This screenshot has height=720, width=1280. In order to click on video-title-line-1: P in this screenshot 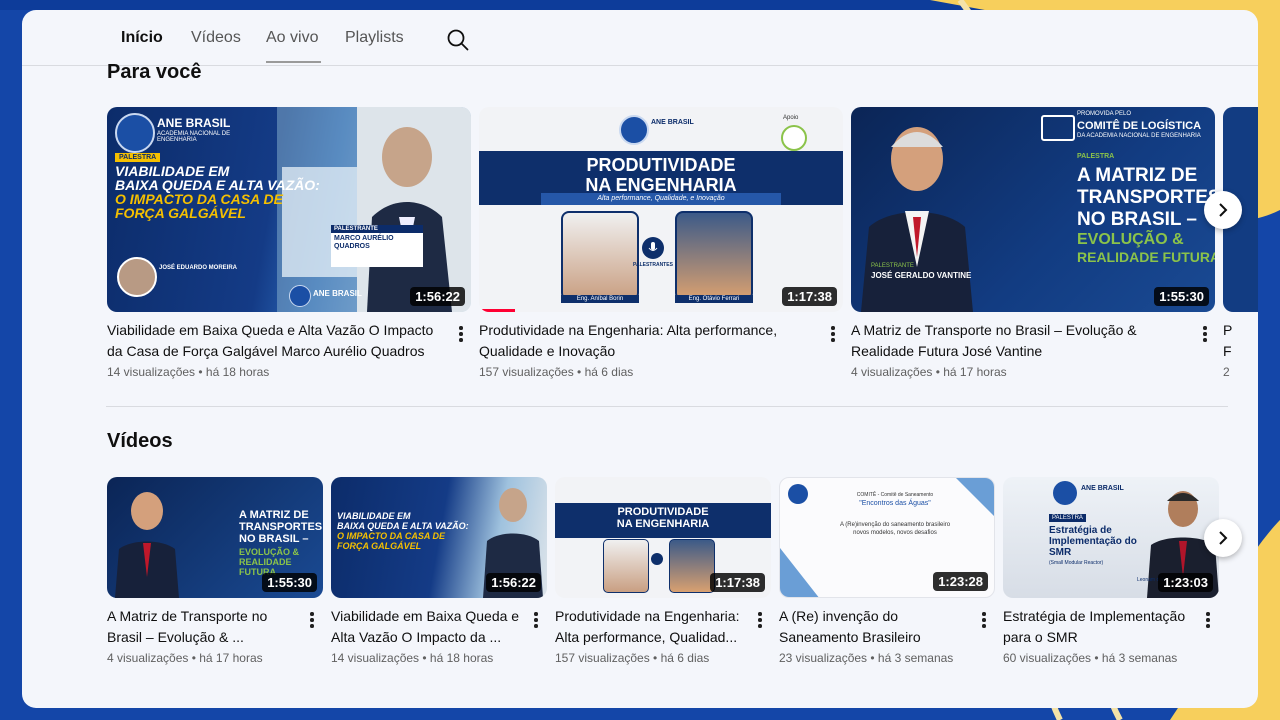, I will do `click(1227, 330)`.